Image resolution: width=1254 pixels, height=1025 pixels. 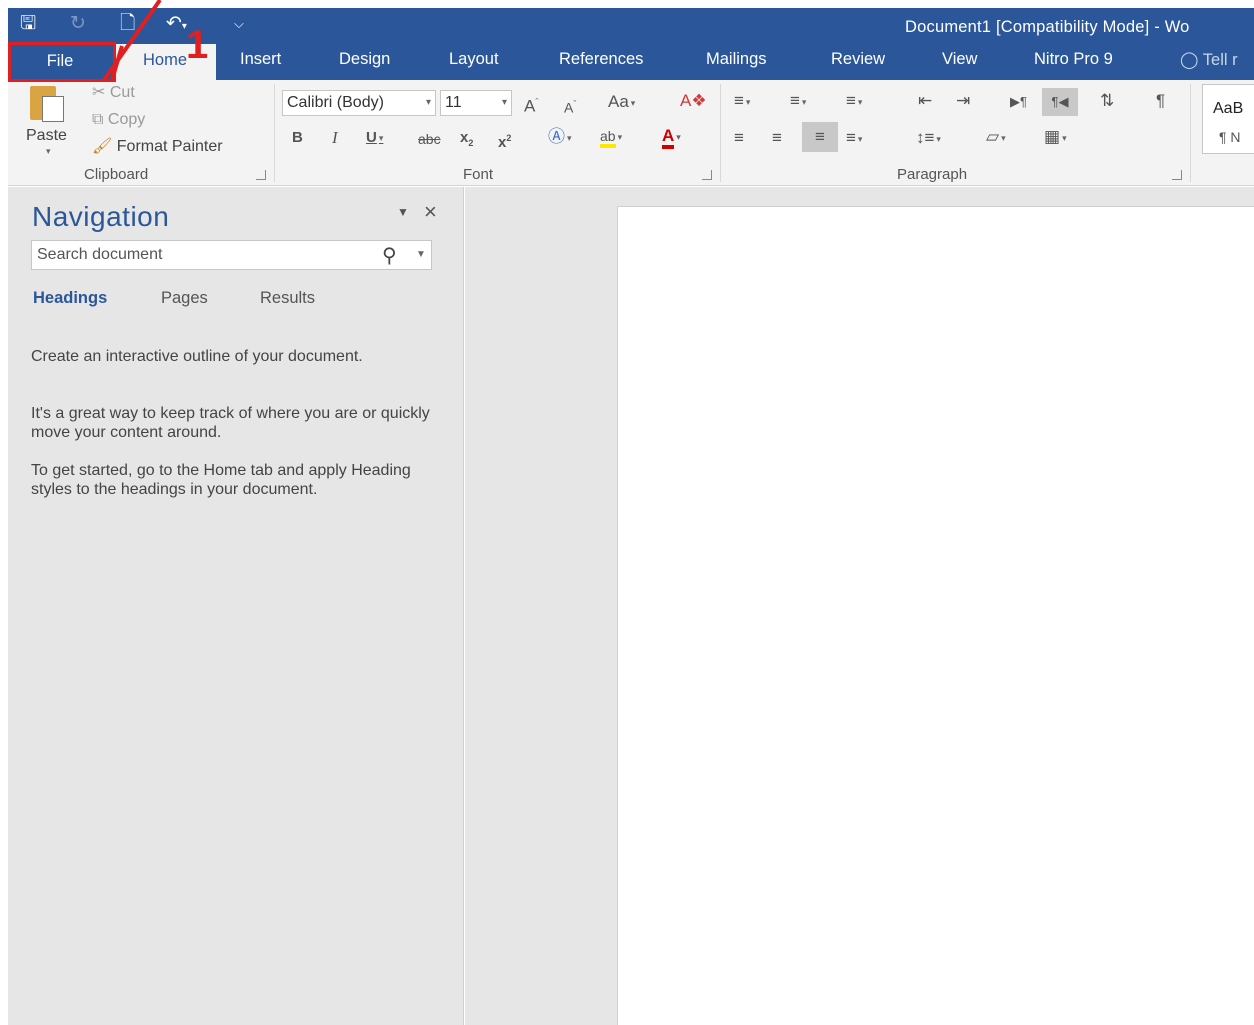 I want to click on tab-references: References, so click(x=601, y=59).